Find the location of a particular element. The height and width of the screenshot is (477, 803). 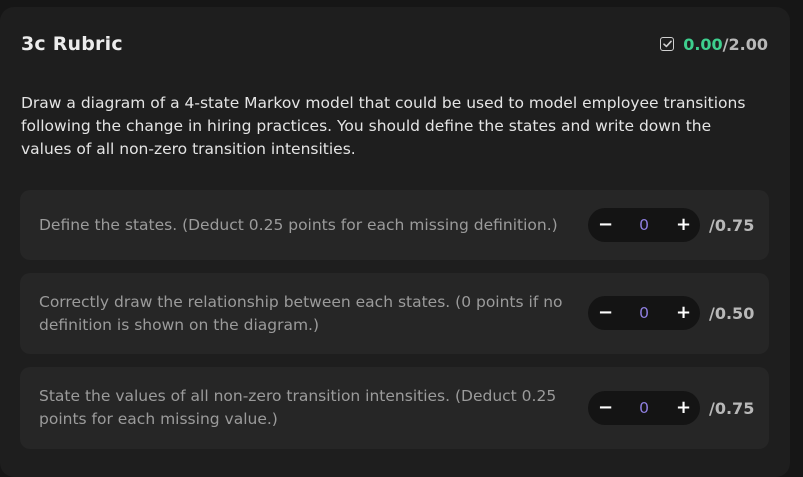

rubric-header: 3c Rubric 0.00/2.00 is located at coordinates (394, 44).